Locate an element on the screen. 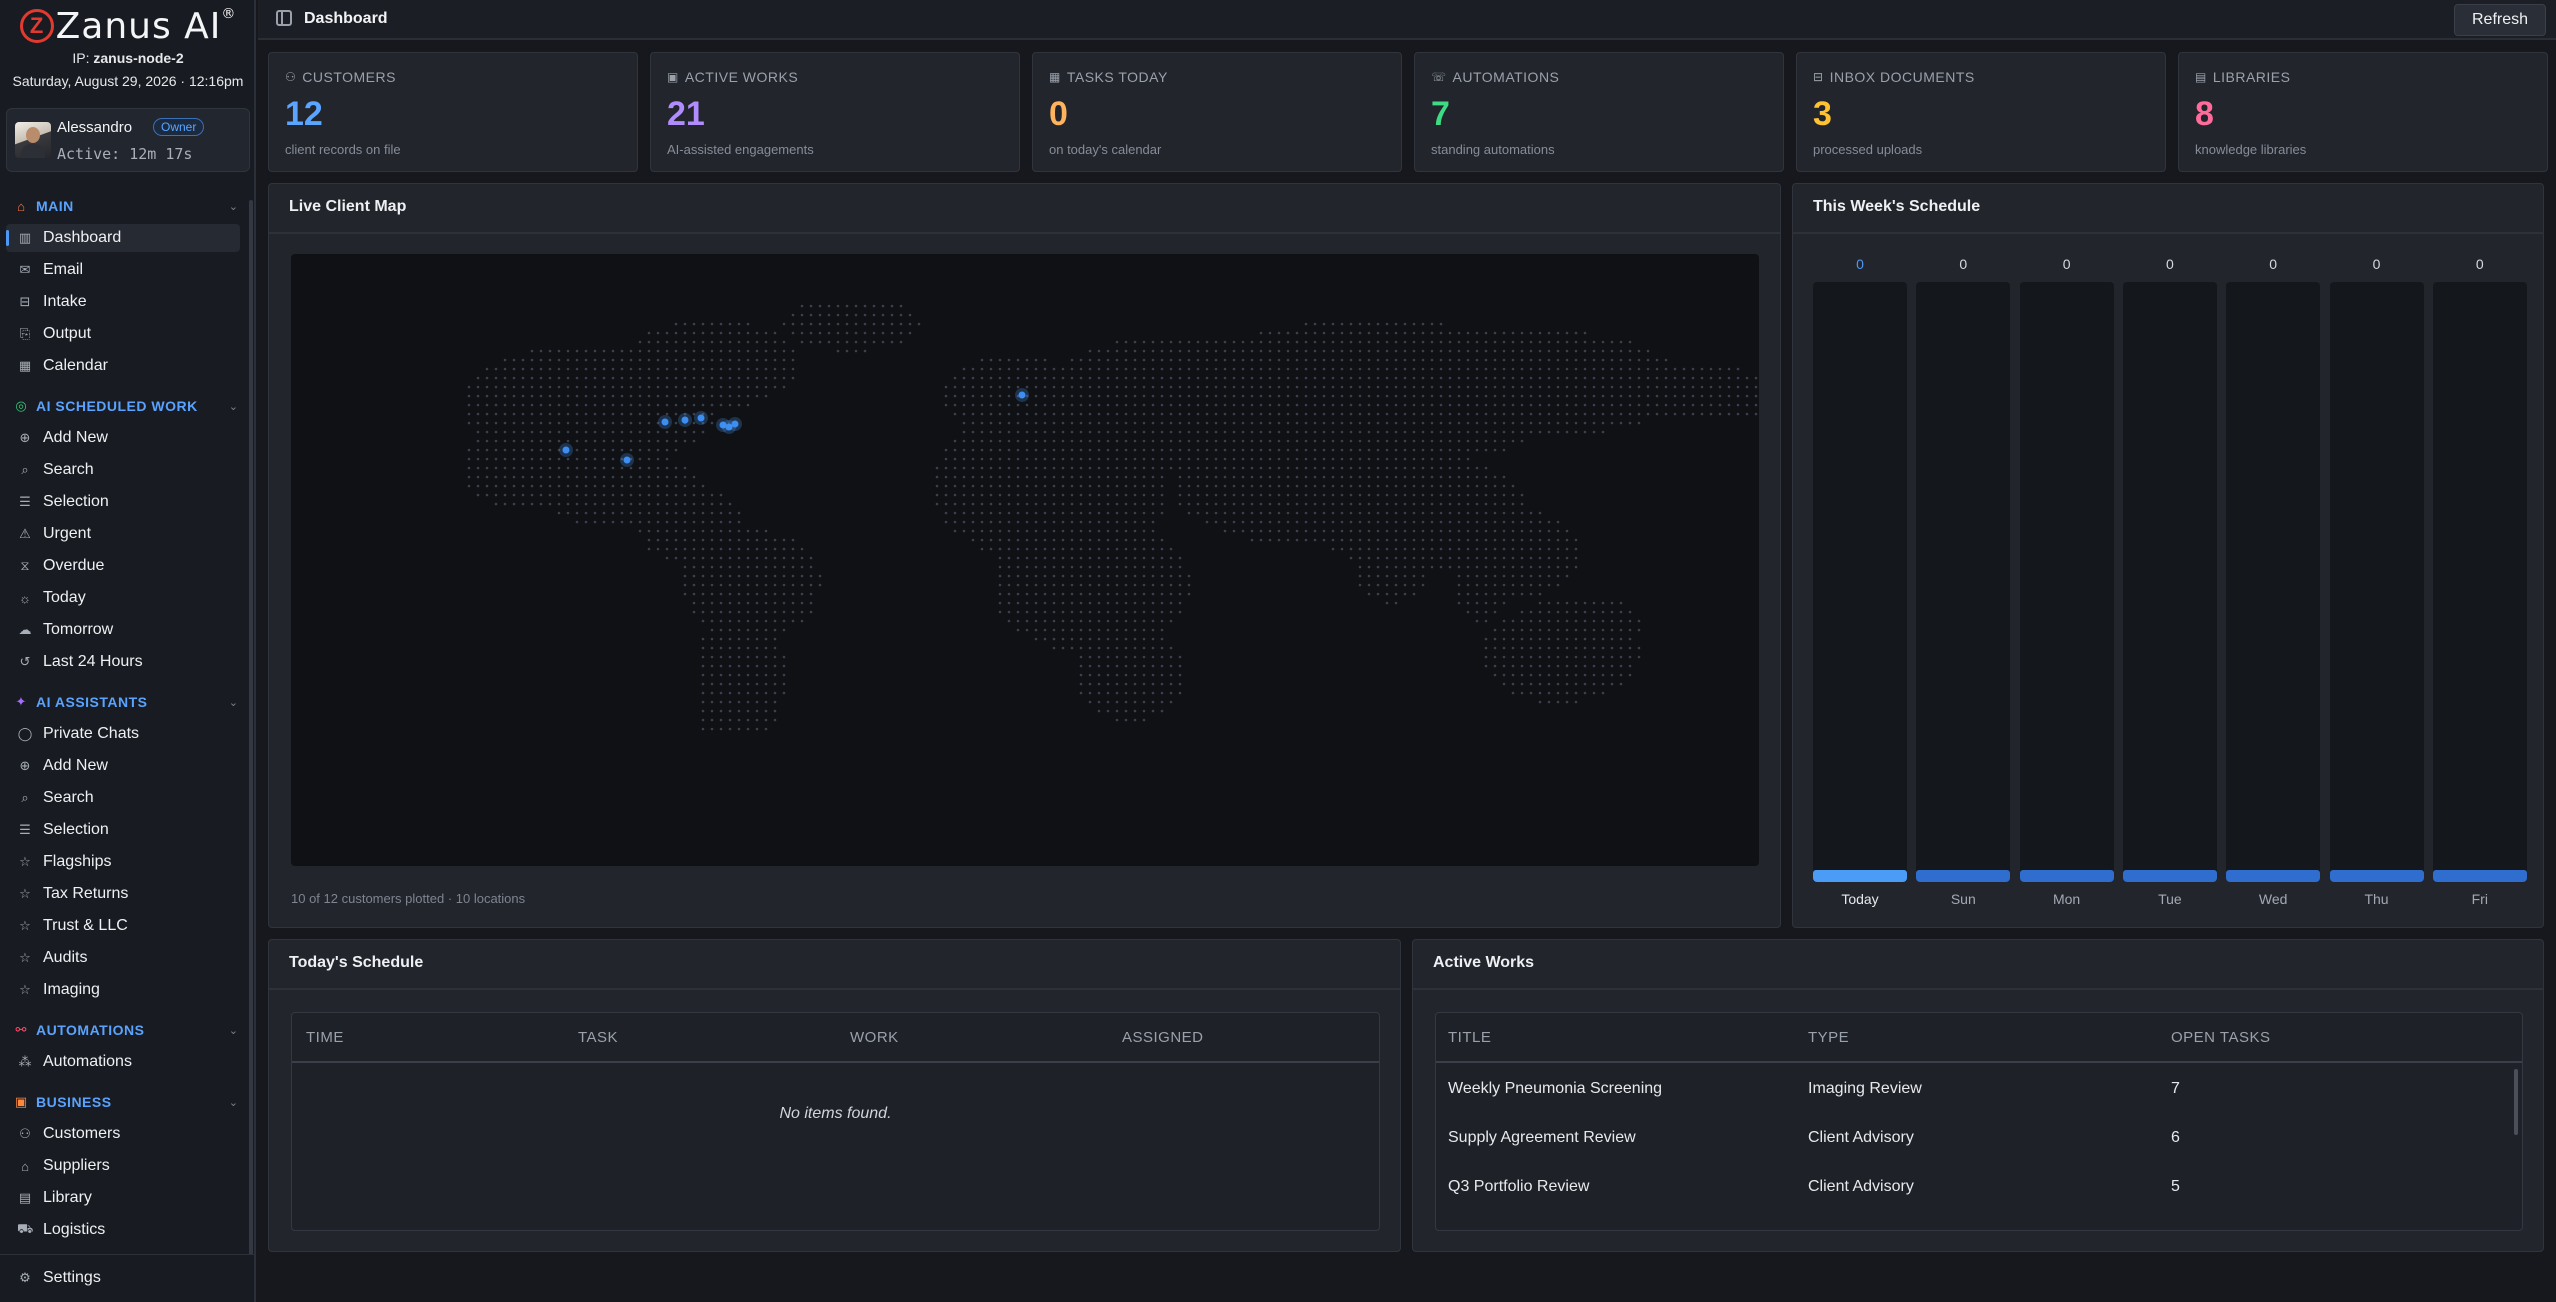 This screenshot has height=1302, width=2556. section-main: ⌂ MAIN ⌄ is located at coordinates (127, 206).